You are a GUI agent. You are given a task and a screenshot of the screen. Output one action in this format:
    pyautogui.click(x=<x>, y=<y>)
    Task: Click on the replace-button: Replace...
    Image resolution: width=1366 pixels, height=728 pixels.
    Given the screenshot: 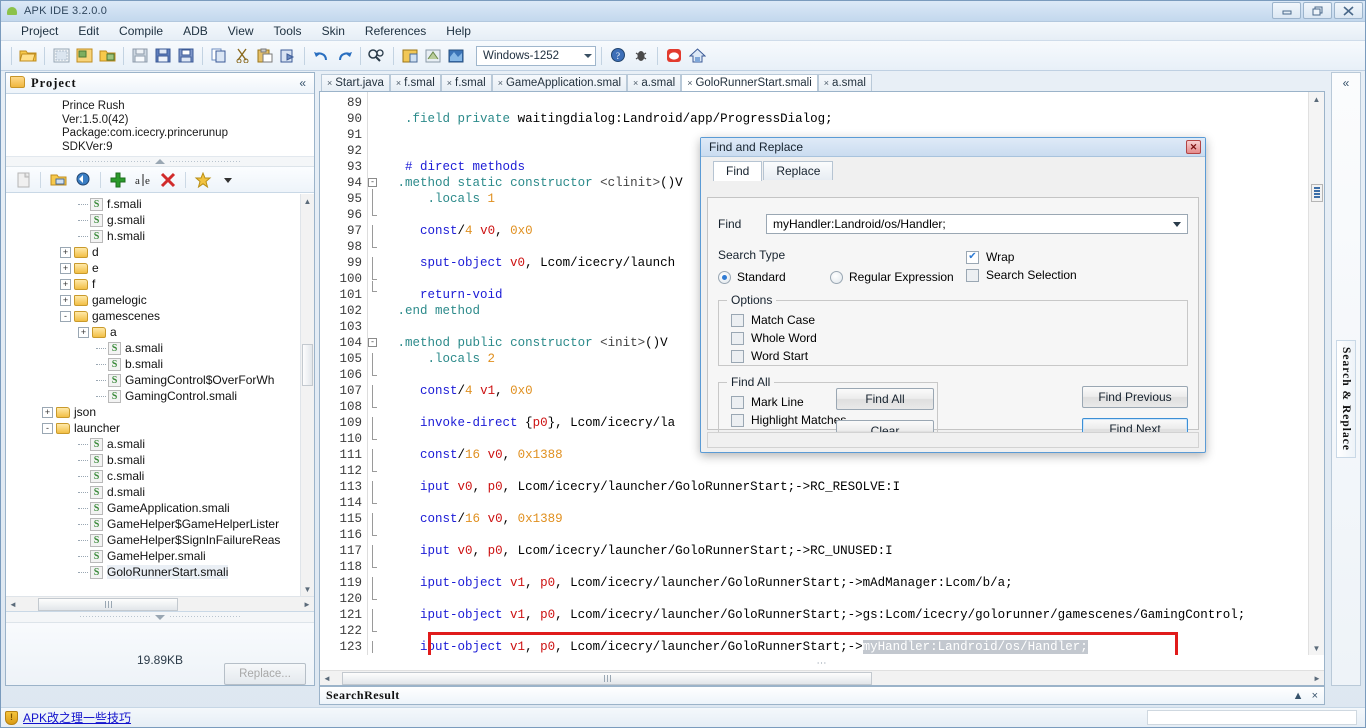 What is the action you would take?
    pyautogui.click(x=265, y=674)
    